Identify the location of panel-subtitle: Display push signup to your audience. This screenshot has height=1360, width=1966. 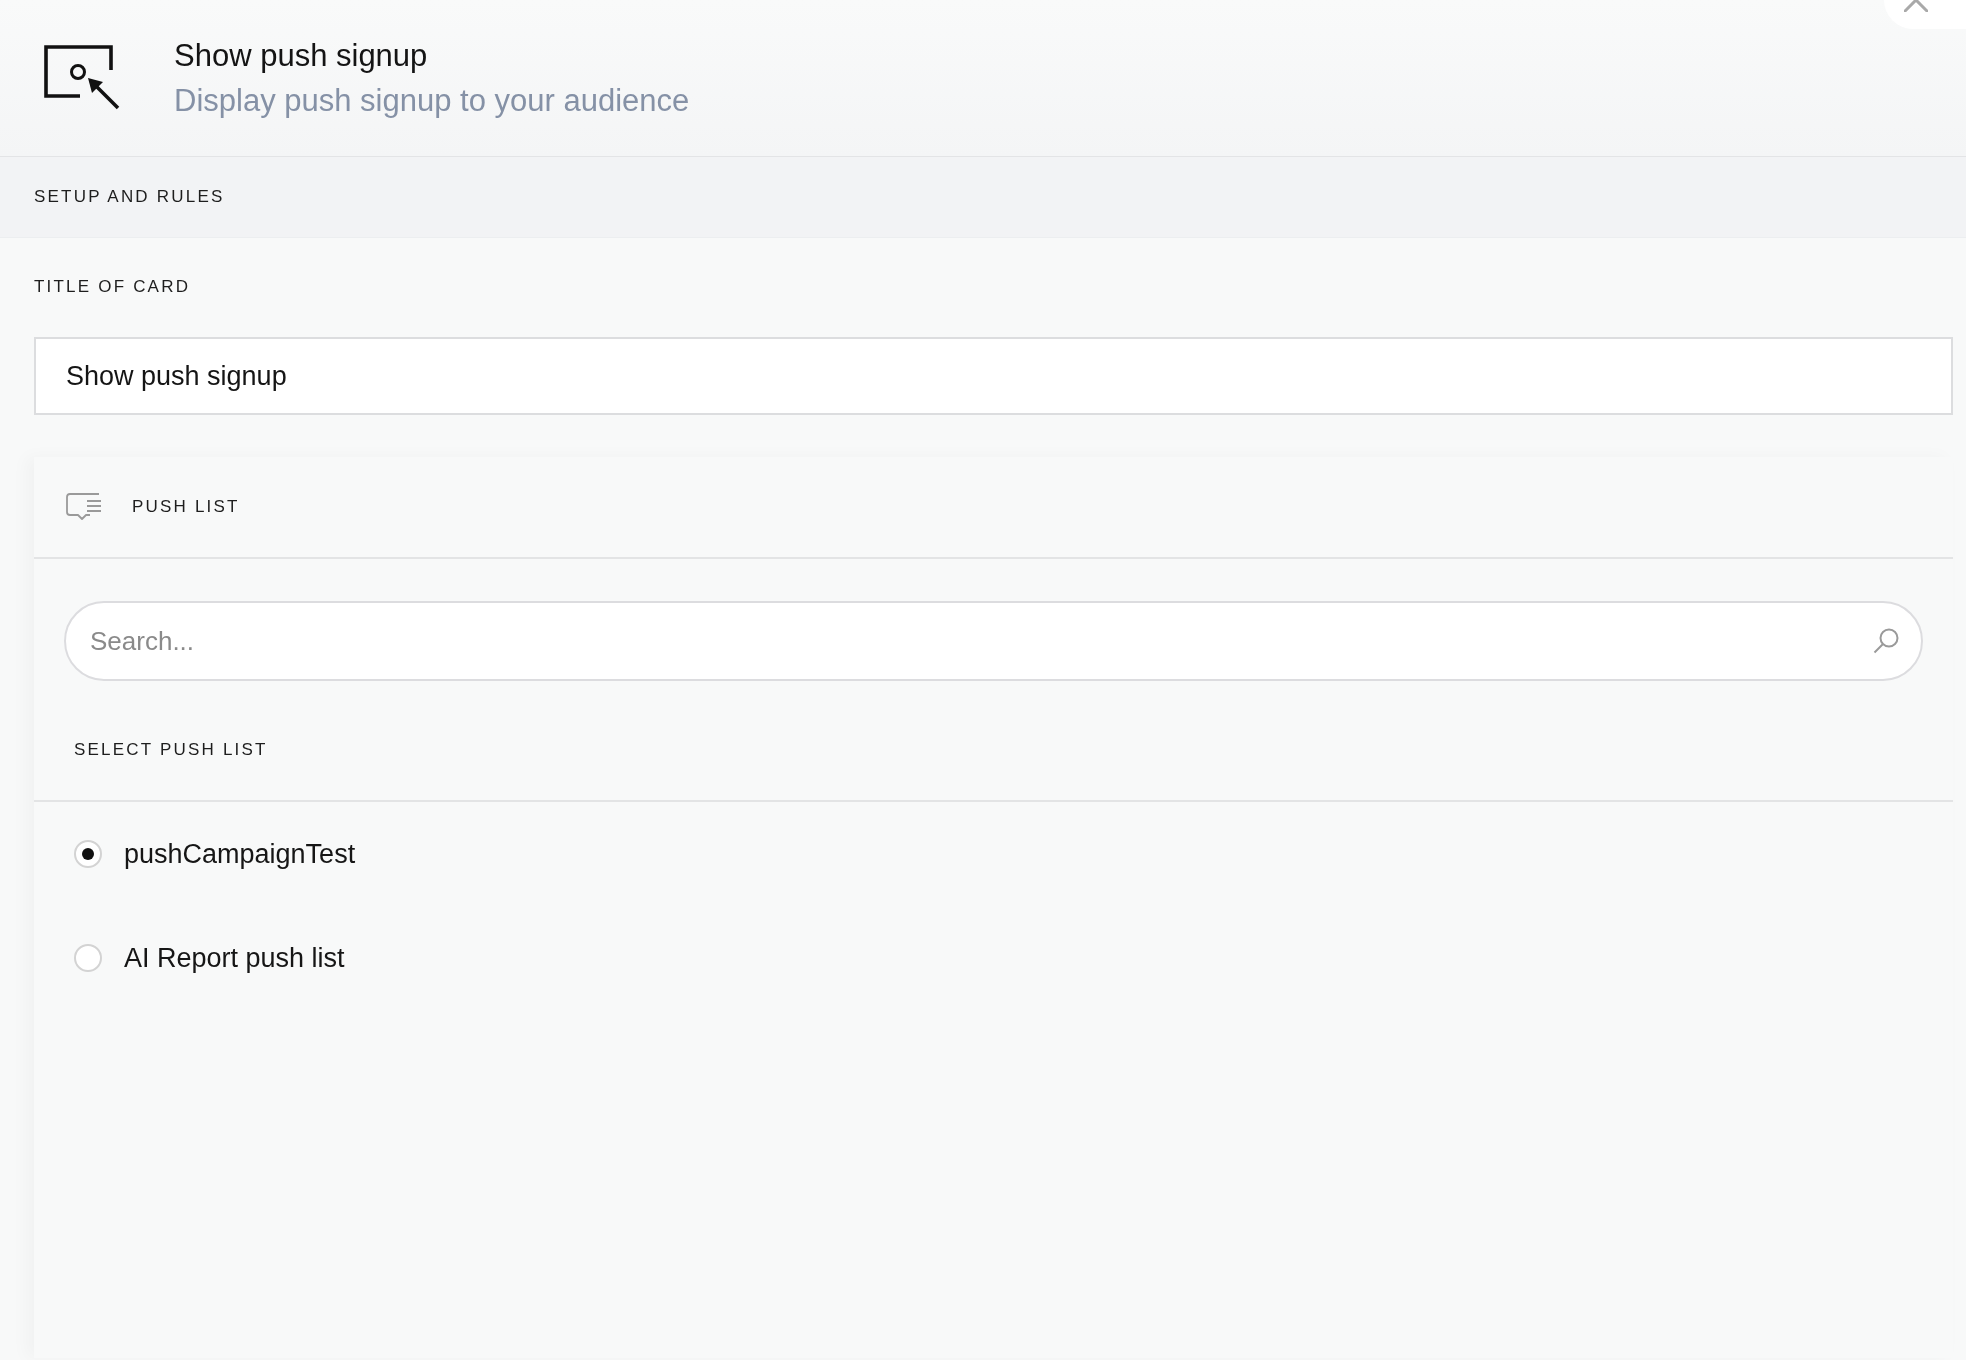
(432, 100).